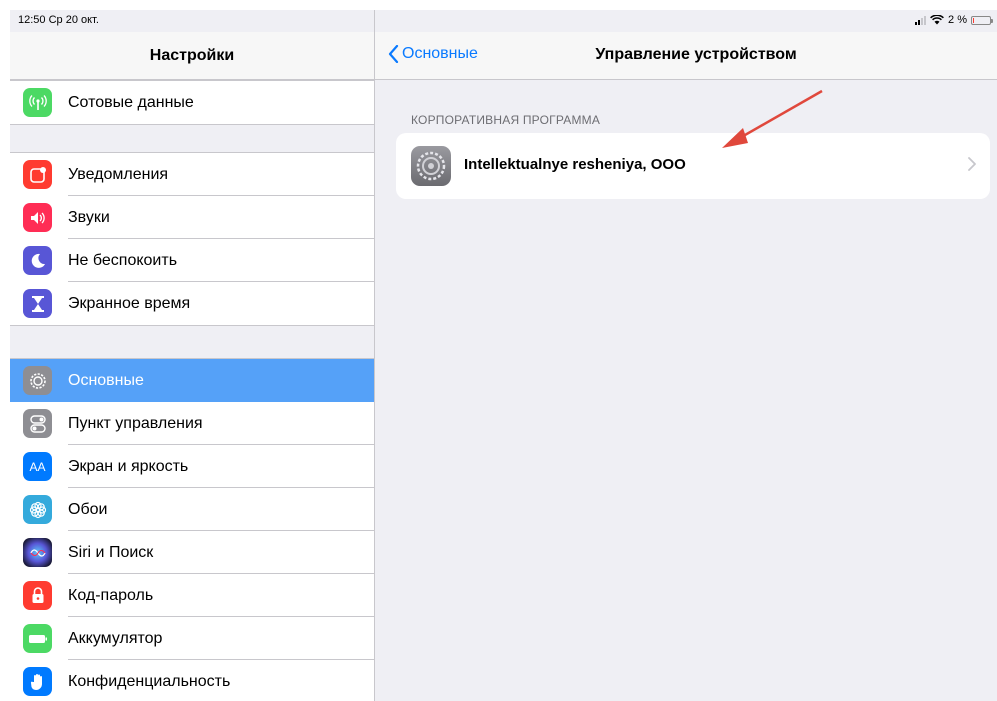 The image size is (997, 701). What do you see at coordinates (37, 681) in the screenshot?
I see `hand-icon` at bounding box center [37, 681].